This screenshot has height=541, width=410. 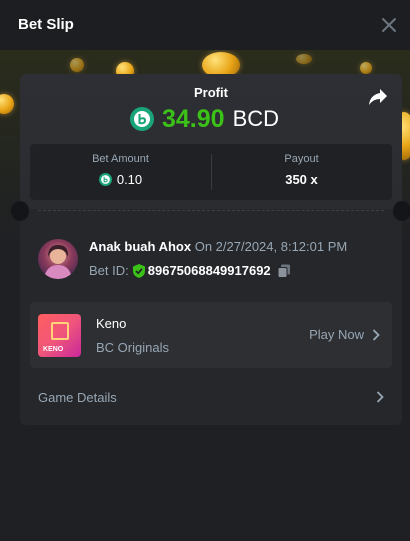 I want to click on bet-id-label: Bet ID:, so click(x=109, y=270).